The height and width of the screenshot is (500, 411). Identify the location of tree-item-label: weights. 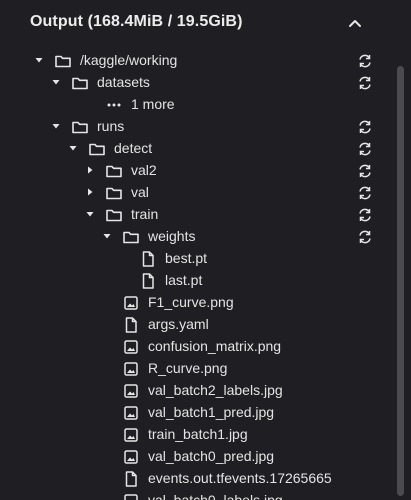
(172, 236).